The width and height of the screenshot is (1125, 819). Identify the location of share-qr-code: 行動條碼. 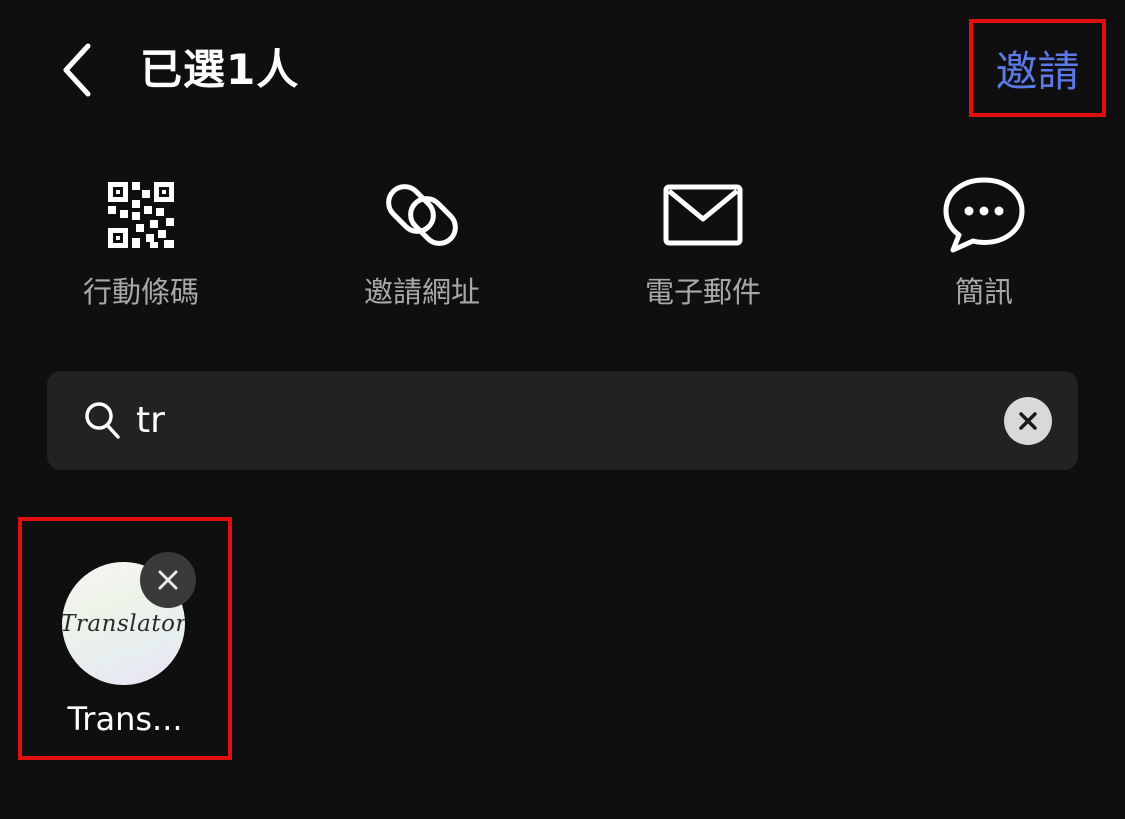
(141, 250).